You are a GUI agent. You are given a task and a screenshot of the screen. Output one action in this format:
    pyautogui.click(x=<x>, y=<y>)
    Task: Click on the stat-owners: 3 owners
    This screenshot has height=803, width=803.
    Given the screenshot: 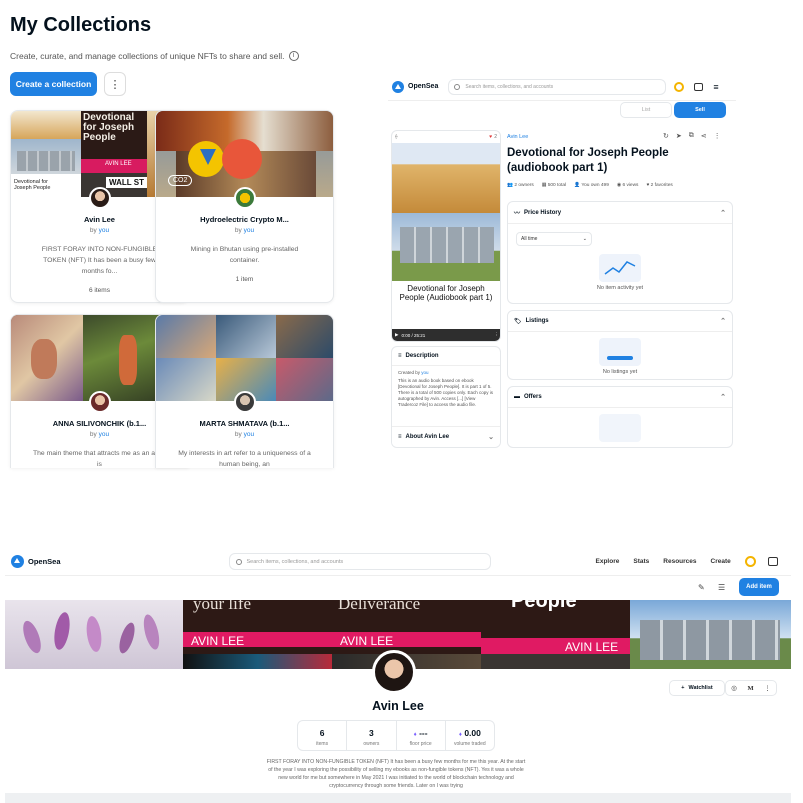 What is the action you would take?
    pyautogui.click(x=372, y=735)
    